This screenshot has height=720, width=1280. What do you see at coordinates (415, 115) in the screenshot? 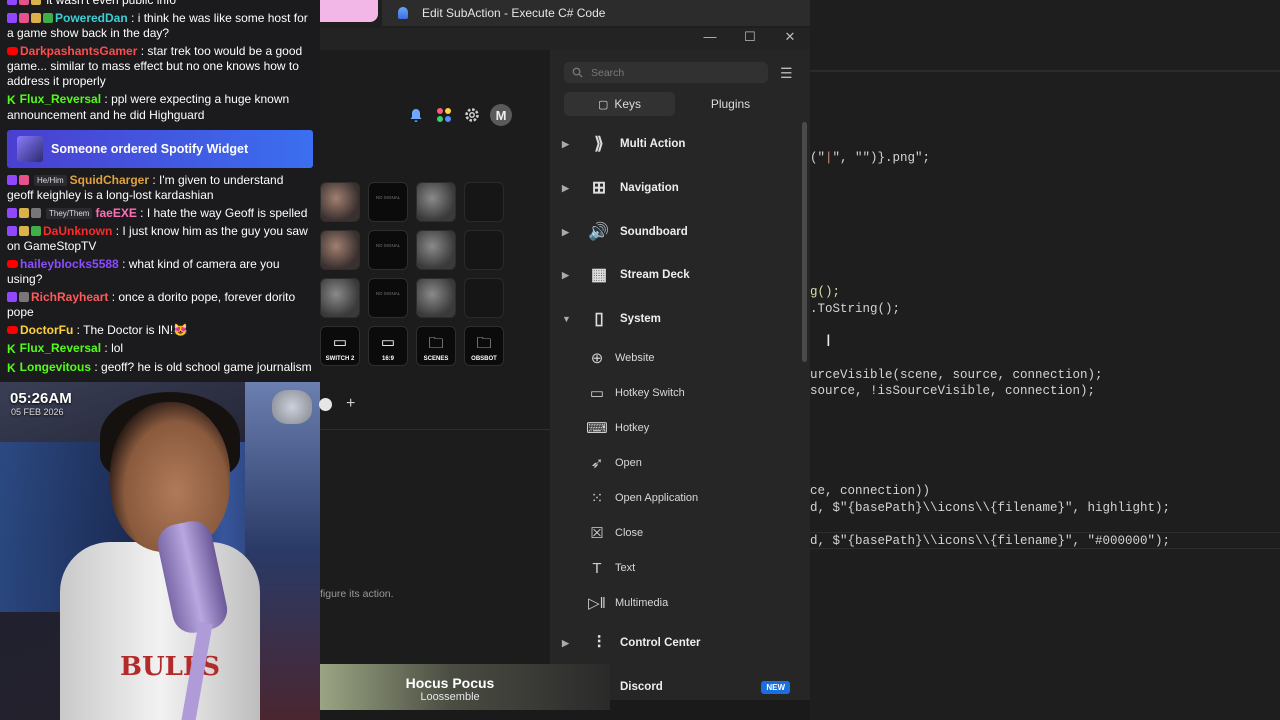
I see `notification-bell-icon` at bounding box center [415, 115].